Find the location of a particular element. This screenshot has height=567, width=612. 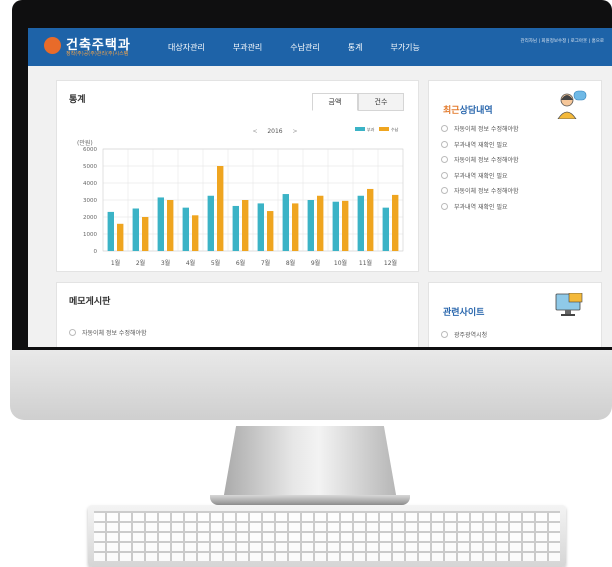

legend-label: 부과 is located at coordinates (371, 129).